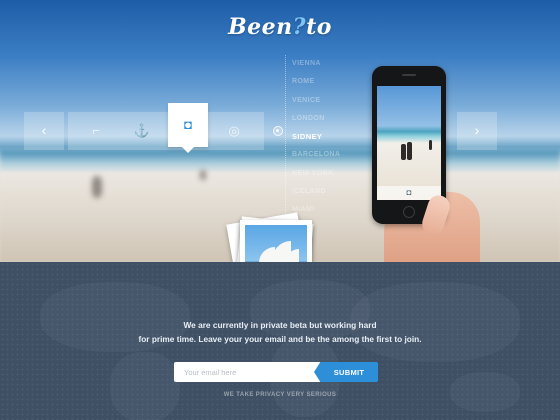 This screenshot has width=560, height=420. Describe the element at coordinates (247, 372) in the screenshot. I see `email-input` at that location.